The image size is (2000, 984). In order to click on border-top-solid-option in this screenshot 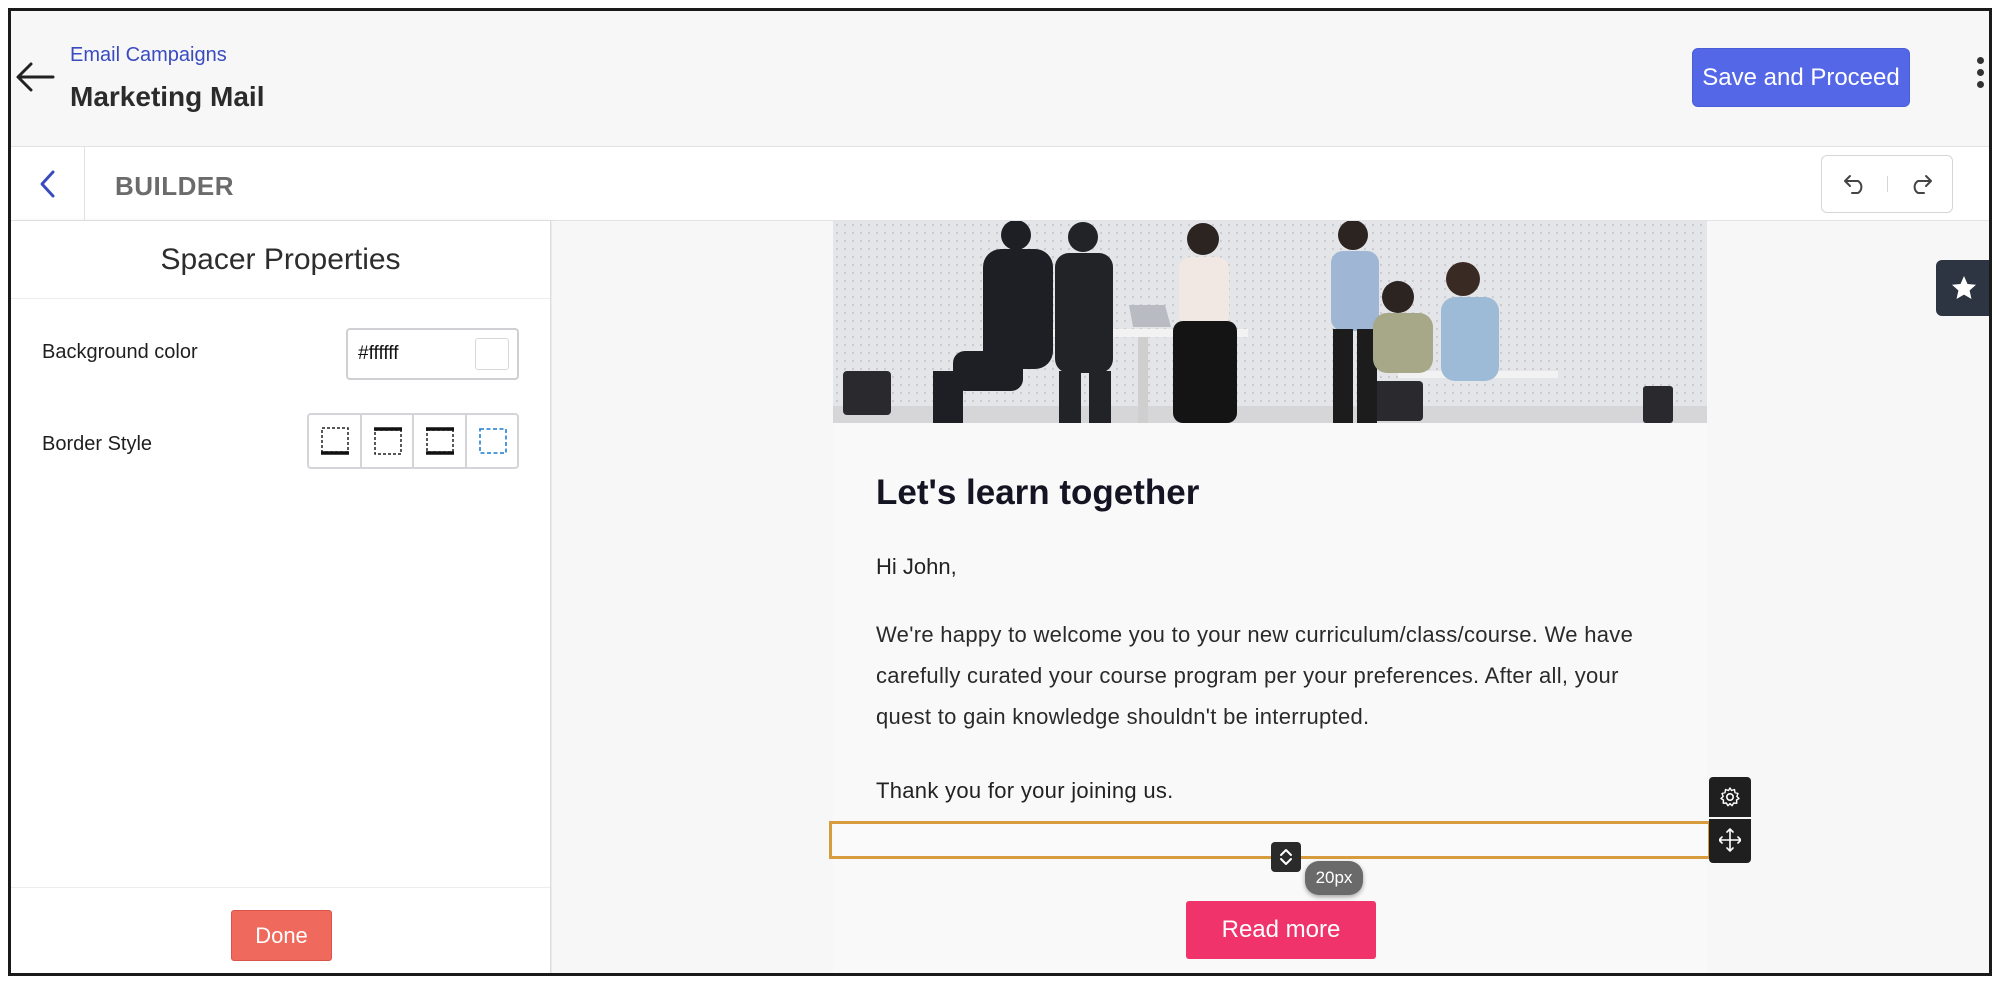, I will do `click(388, 441)`.